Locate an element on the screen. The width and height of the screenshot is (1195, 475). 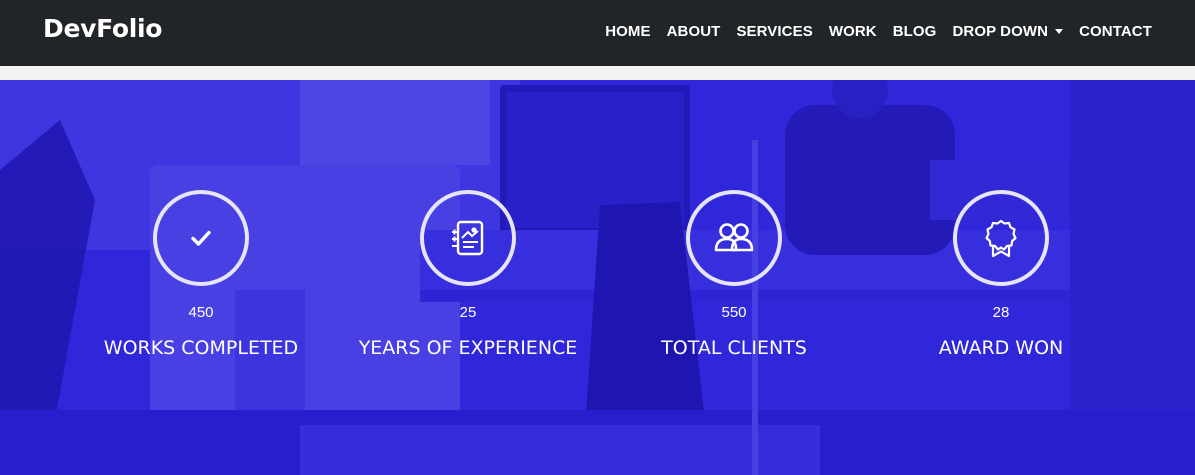
nav-contact-label: CONTACT is located at coordinates (1115, 31).